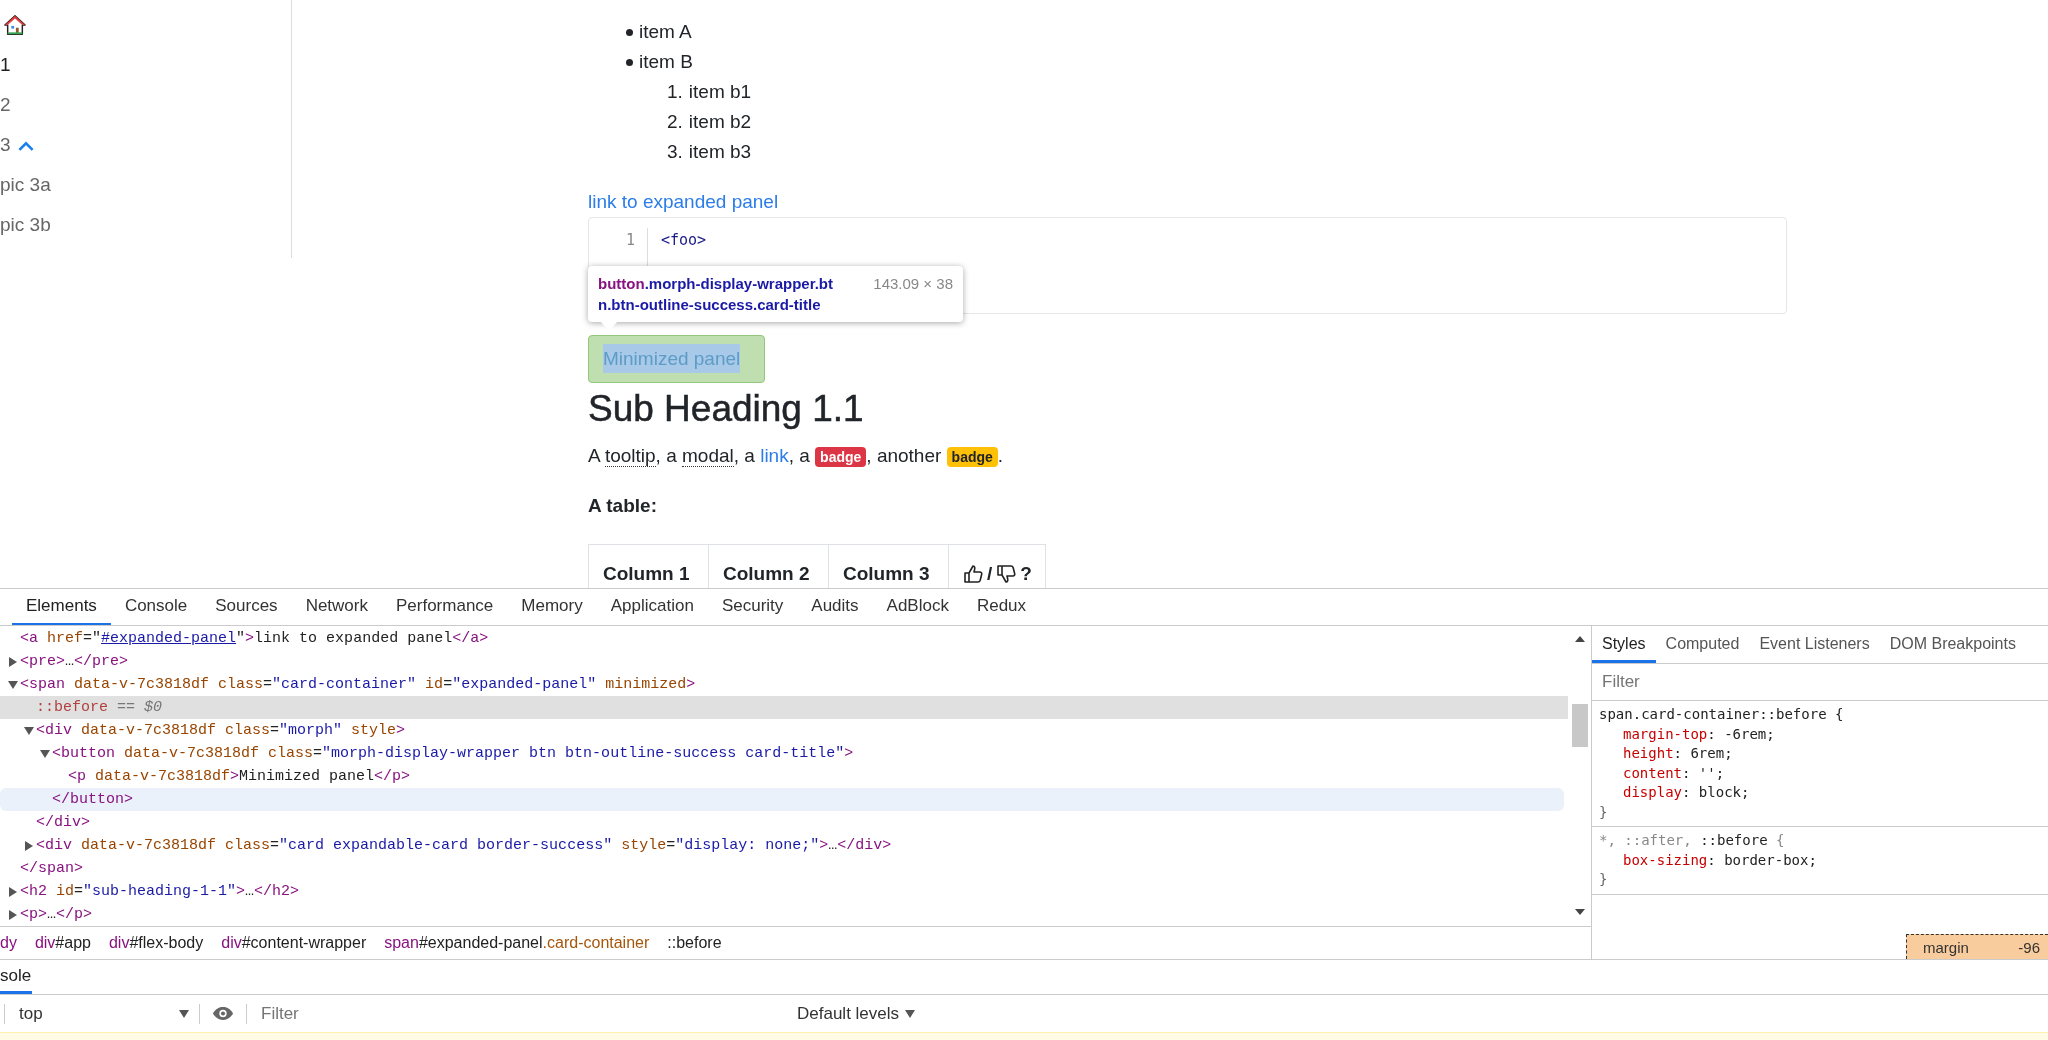 This screenshot has height=1040, width=2048. I want to click on dom-node-line: </div>, so click(63, 822).